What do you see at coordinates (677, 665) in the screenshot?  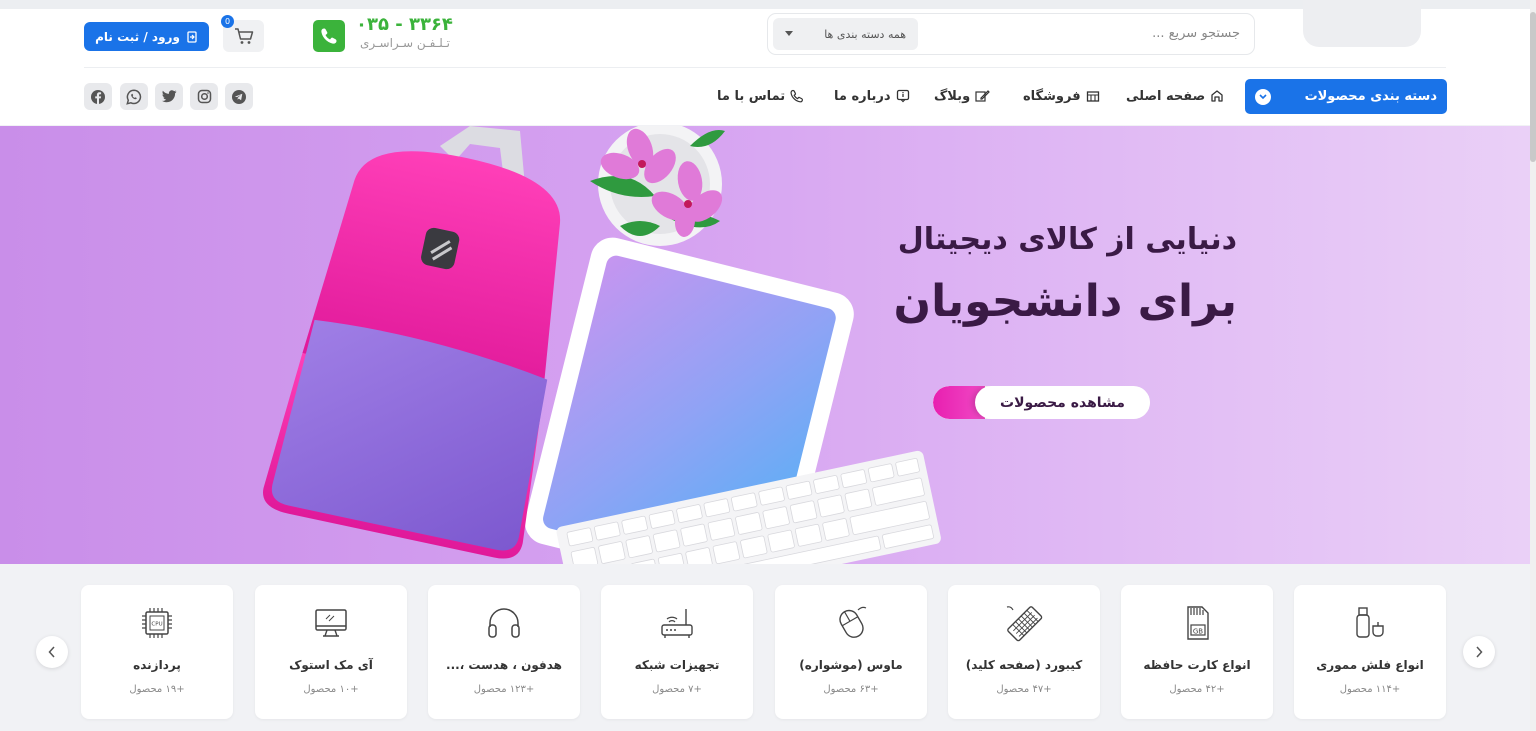 I see `category-title: تجهیزات شبکه` at bounding box center [677, 665].